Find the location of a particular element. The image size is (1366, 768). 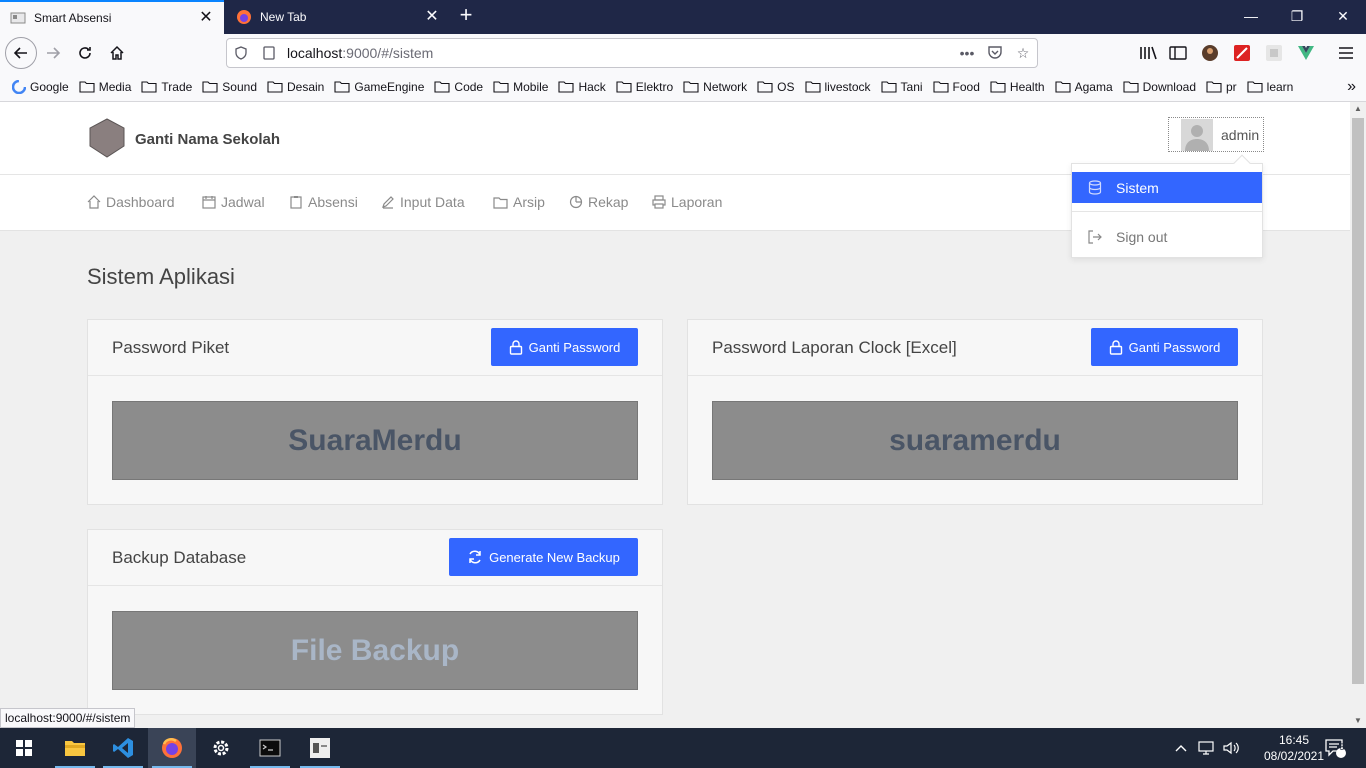

menu-dashboard: Dashboard is located at coordinates (131, 202).